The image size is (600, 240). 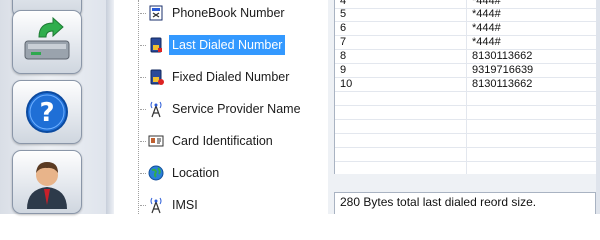 I want to click on tree-item-label: Location, so click(x=196, y=173).